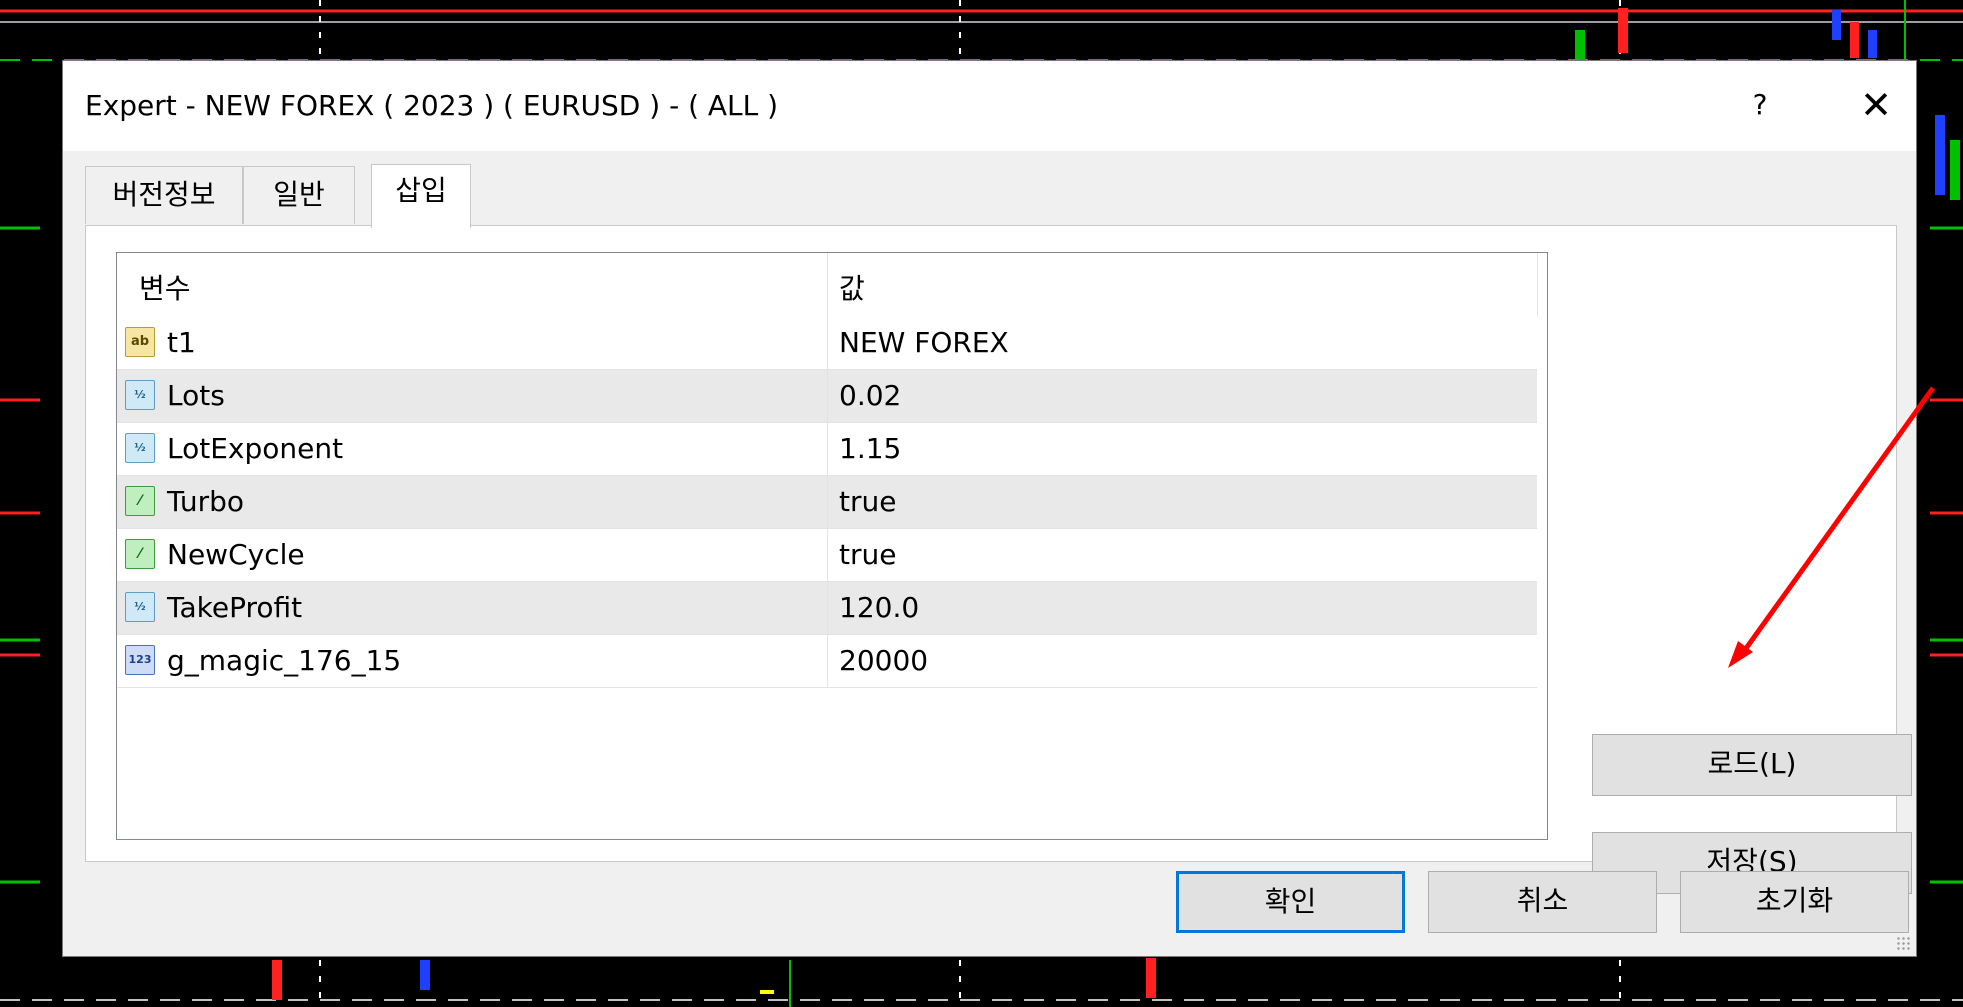 This screenshot has height=1007, width=1963. I want to click on ok-button: 확인, so click(1290, 902).